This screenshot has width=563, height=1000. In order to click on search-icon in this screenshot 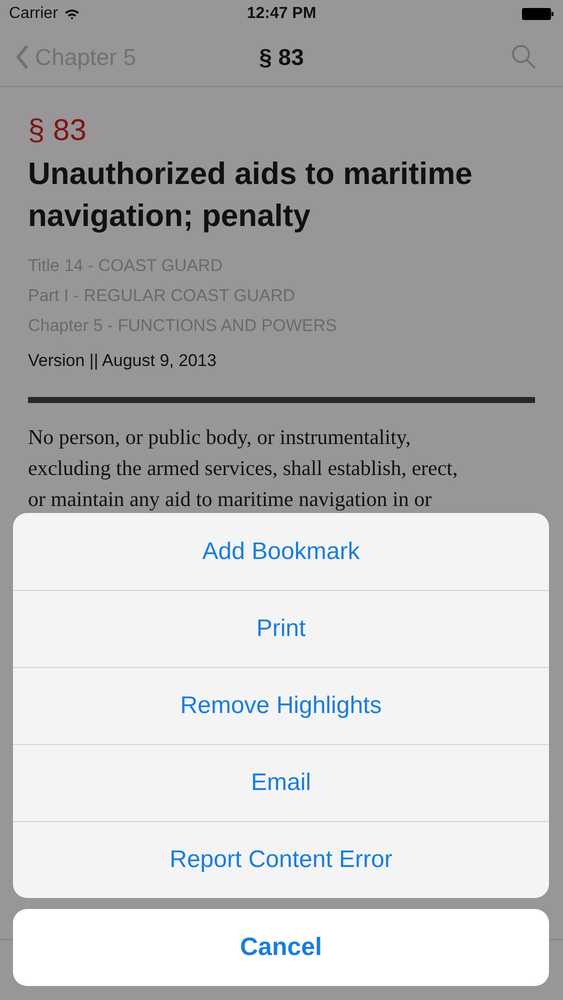, I will do `click(524, 57)`.